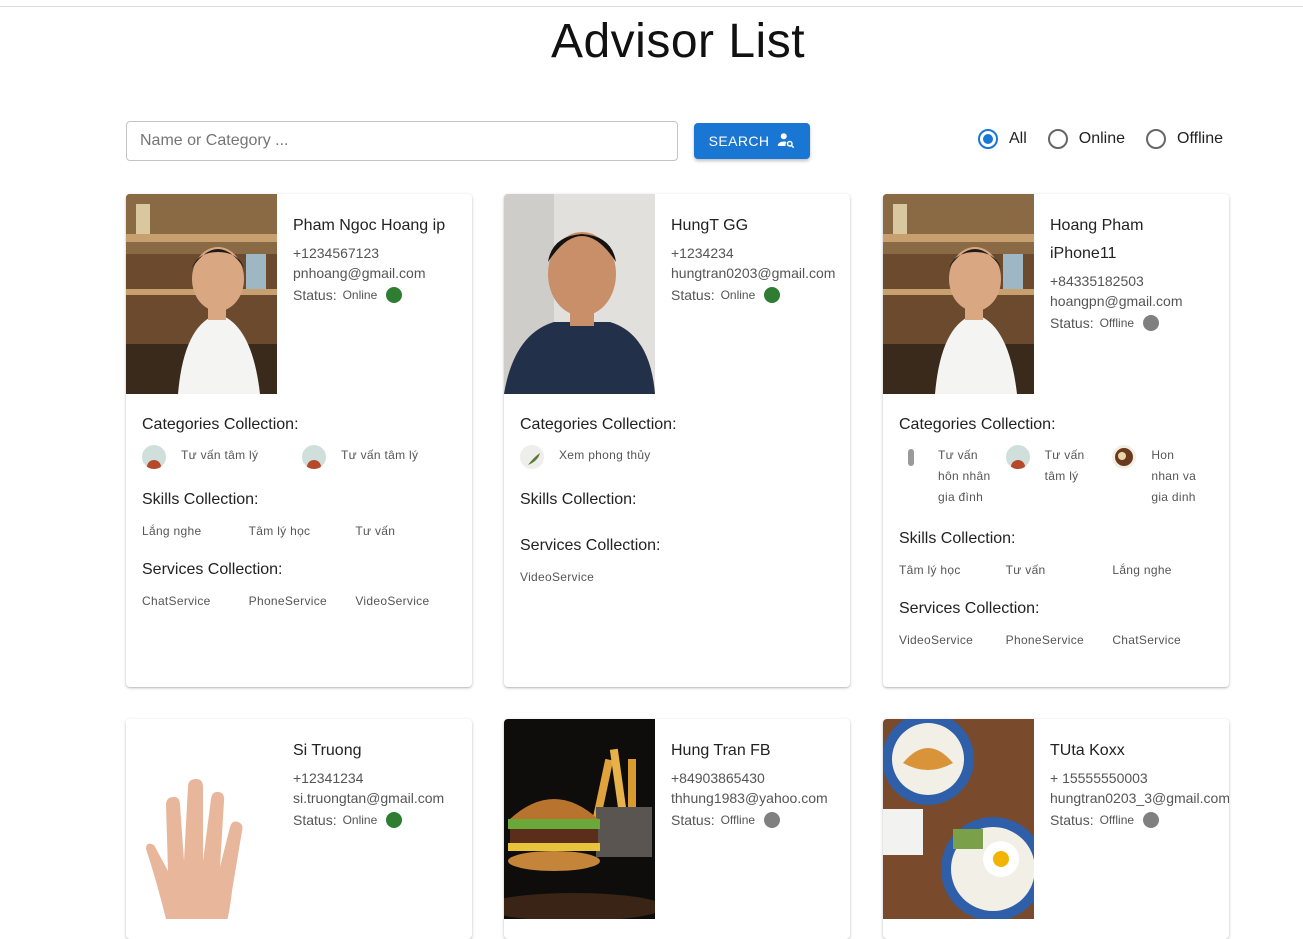 Image resolution: width=1303 pixels, height=939 pixels. I want to click on category-label: Hon nhan va gia dinh, so click(1174, 476).